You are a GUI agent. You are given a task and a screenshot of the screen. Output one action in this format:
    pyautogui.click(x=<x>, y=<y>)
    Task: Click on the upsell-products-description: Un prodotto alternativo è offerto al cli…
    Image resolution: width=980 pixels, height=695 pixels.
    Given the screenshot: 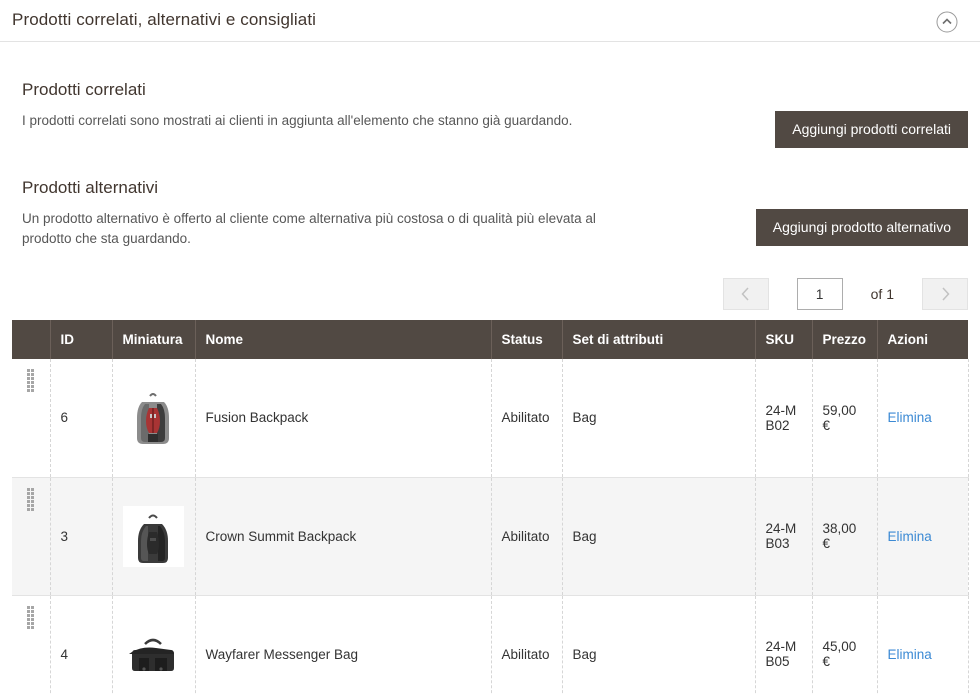 What is the action you would take?
    pyautogui.click(x=309, y=228)
    